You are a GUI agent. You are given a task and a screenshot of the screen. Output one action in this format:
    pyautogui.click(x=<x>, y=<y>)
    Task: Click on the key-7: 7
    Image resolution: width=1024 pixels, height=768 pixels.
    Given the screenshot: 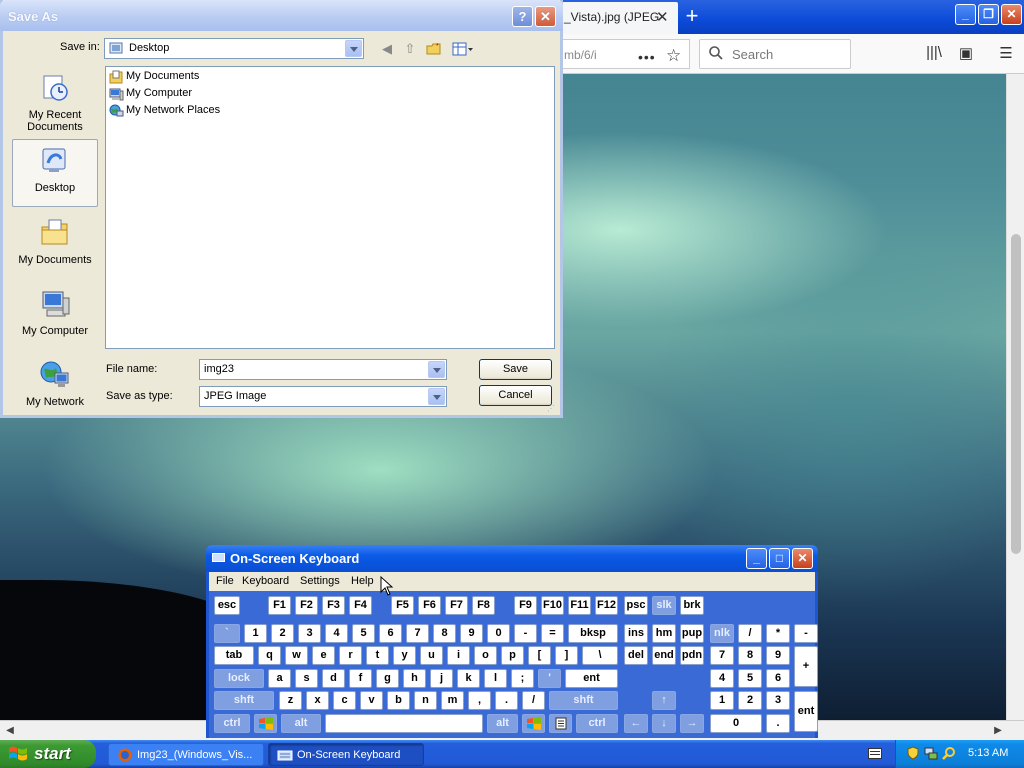 What is the action you would take?
    pyautogui.click(x=417, y=633)
    